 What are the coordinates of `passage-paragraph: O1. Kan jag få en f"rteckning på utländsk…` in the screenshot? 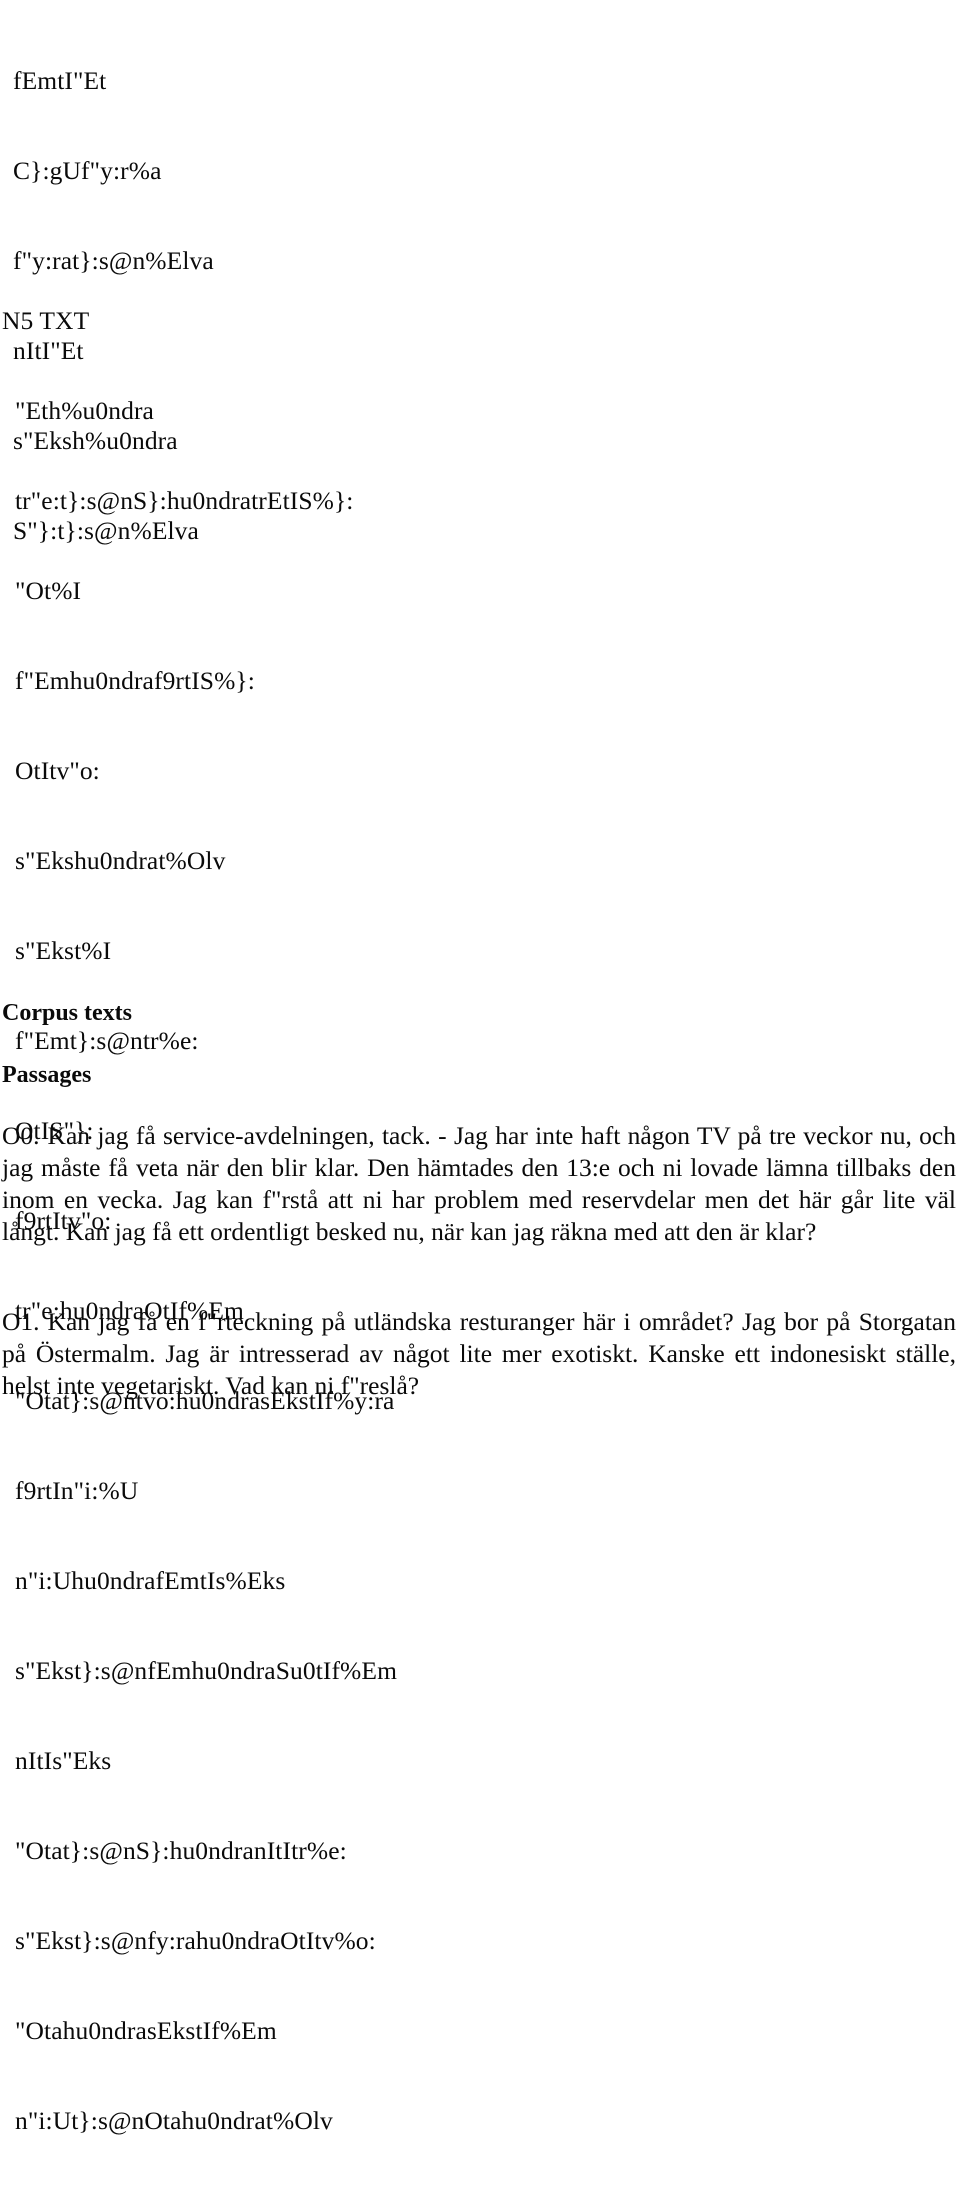 It's located at (479, 1354).